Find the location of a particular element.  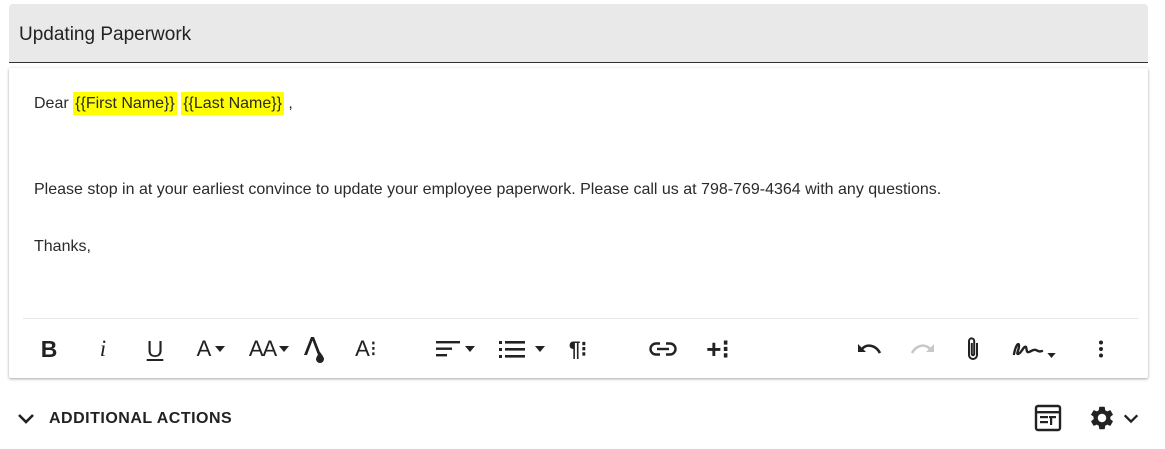

last-name-token: {{Last Name}} is located at coordinates (232, 103).